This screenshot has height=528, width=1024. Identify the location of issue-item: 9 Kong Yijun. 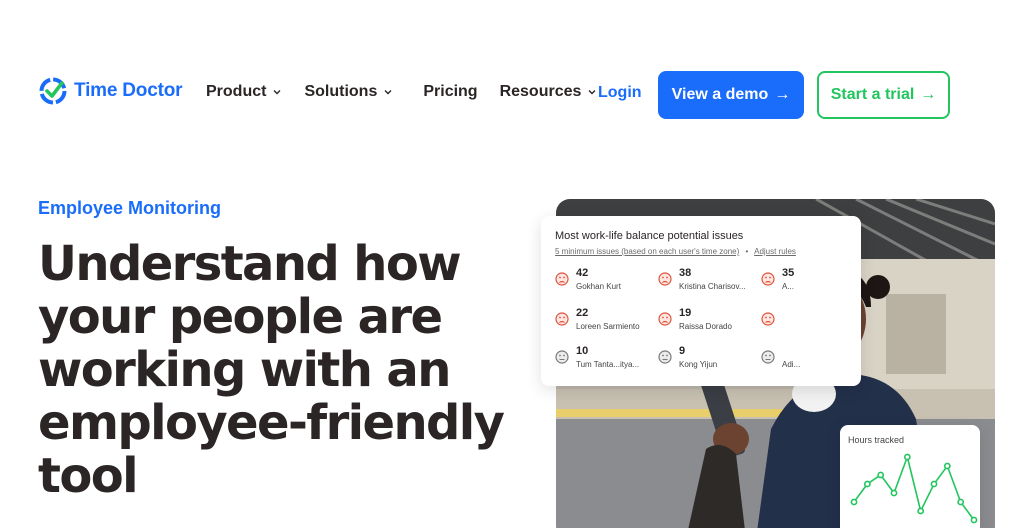
(713, 360).